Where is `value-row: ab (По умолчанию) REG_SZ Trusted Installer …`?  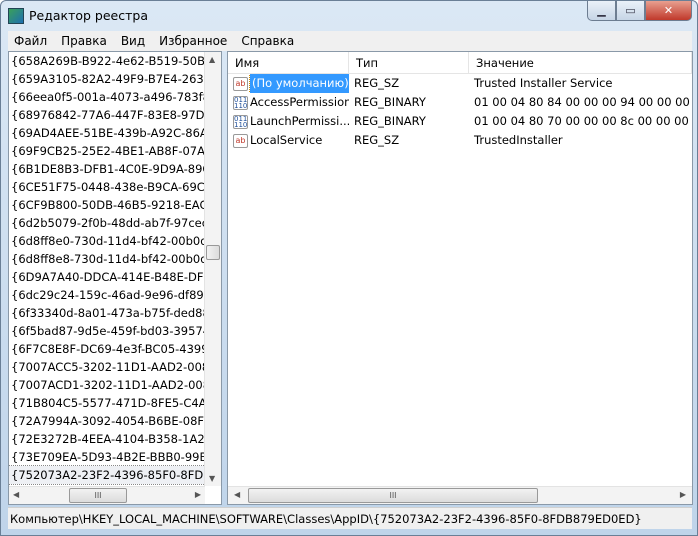
value-row: ab (По умолчанию) REG_SZ Trusted Installer … is located at coordinates (460, 83).